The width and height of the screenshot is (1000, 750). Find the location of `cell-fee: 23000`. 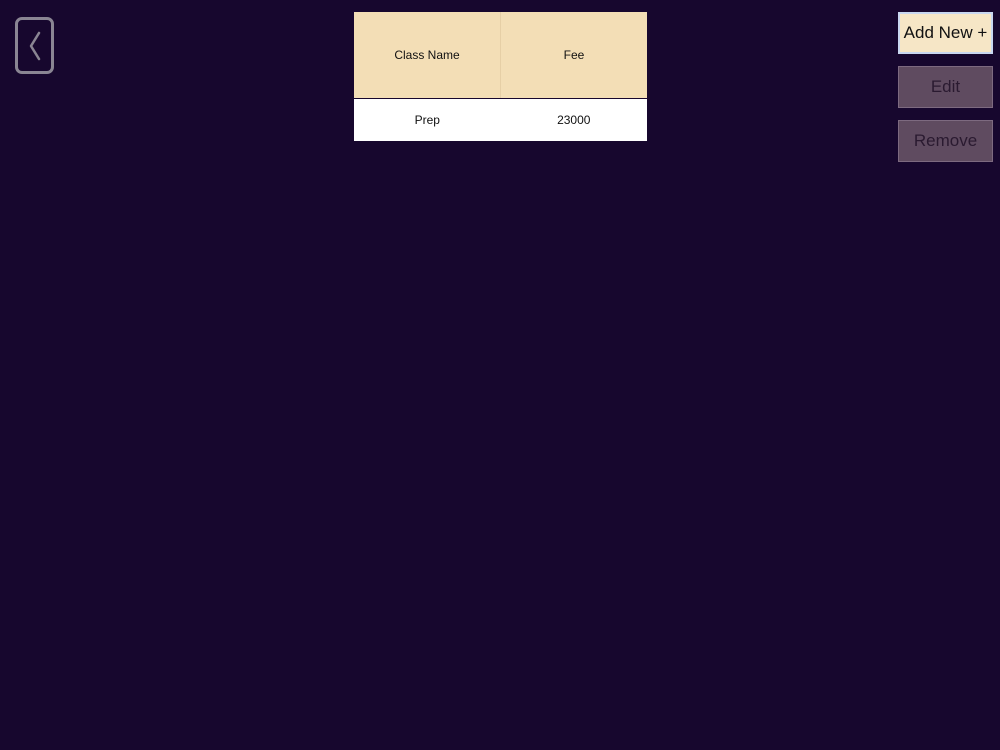

cell-fee: 23000 is located at coordinates (573, 119).